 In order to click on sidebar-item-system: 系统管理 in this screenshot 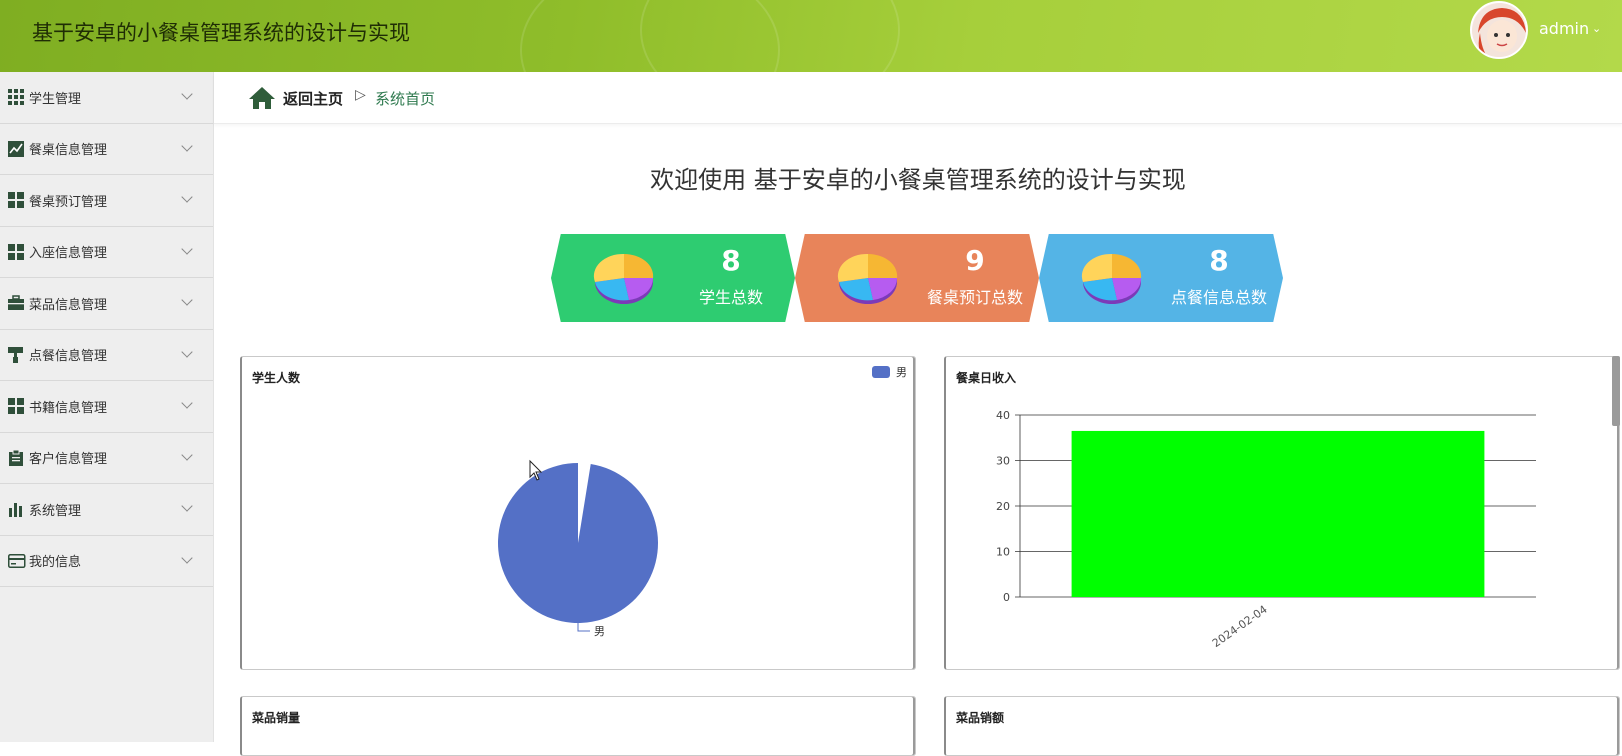, I will do `click(106, 510)`.